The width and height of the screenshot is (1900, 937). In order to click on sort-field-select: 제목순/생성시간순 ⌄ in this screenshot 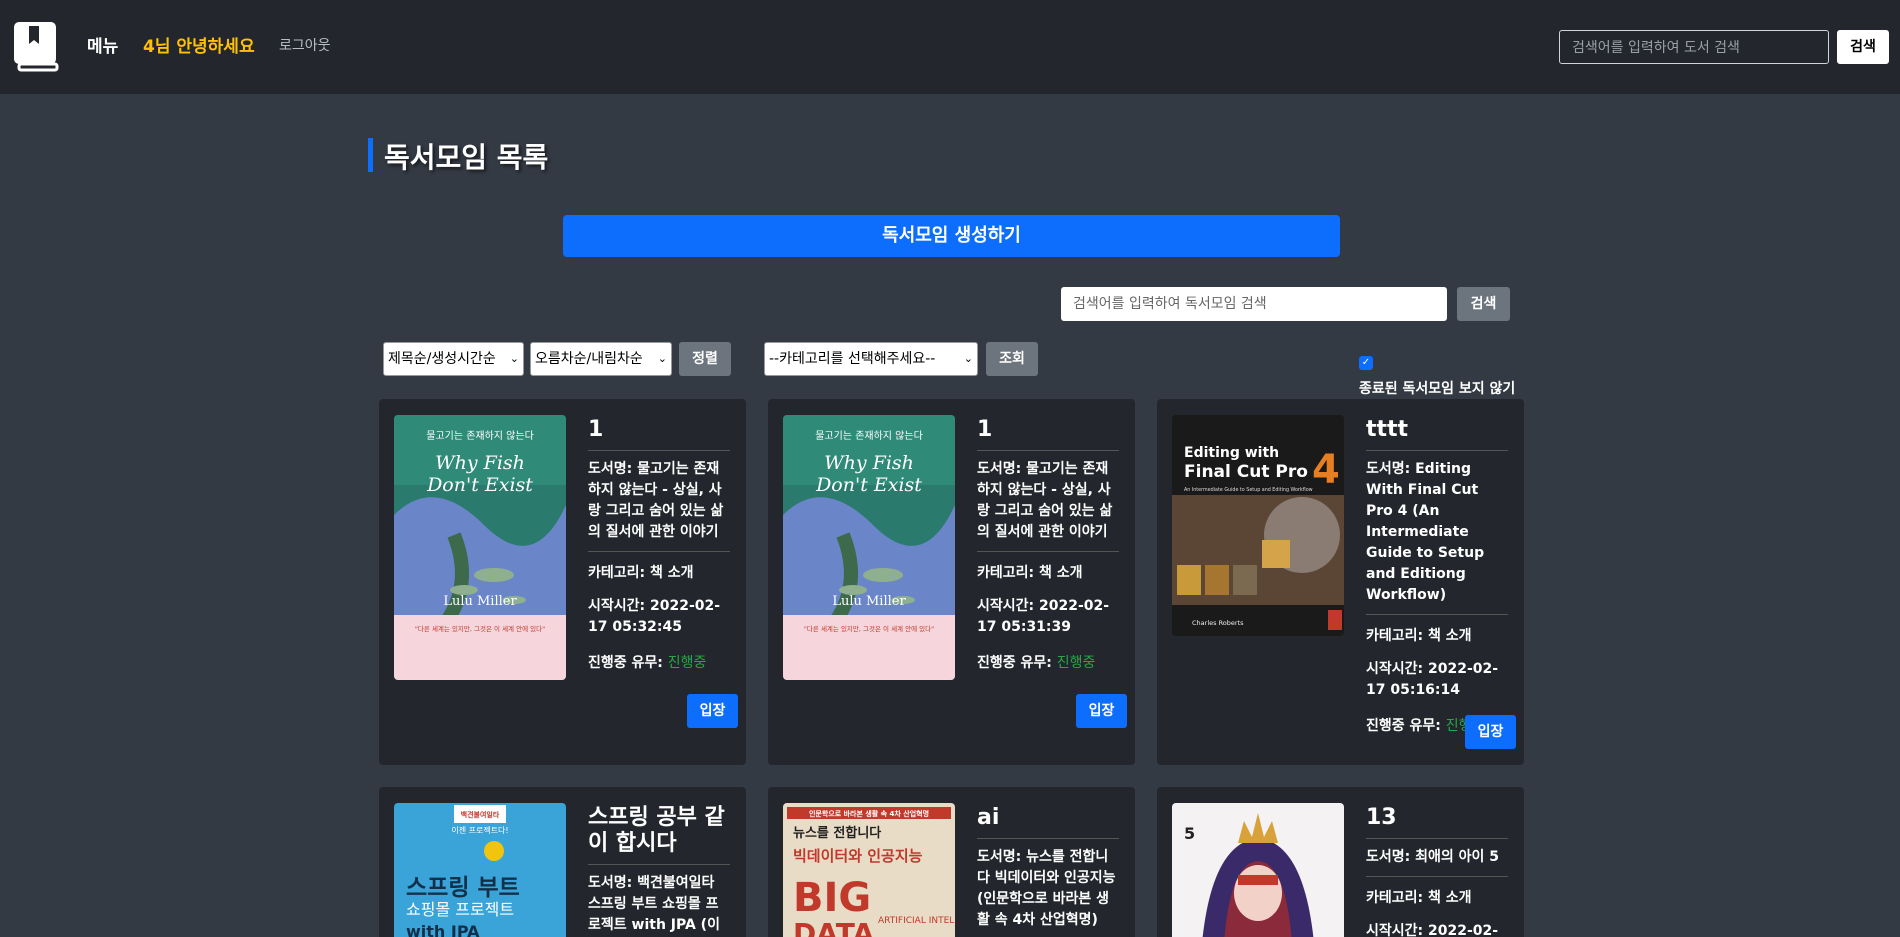, I will do `click(453, 359)`.